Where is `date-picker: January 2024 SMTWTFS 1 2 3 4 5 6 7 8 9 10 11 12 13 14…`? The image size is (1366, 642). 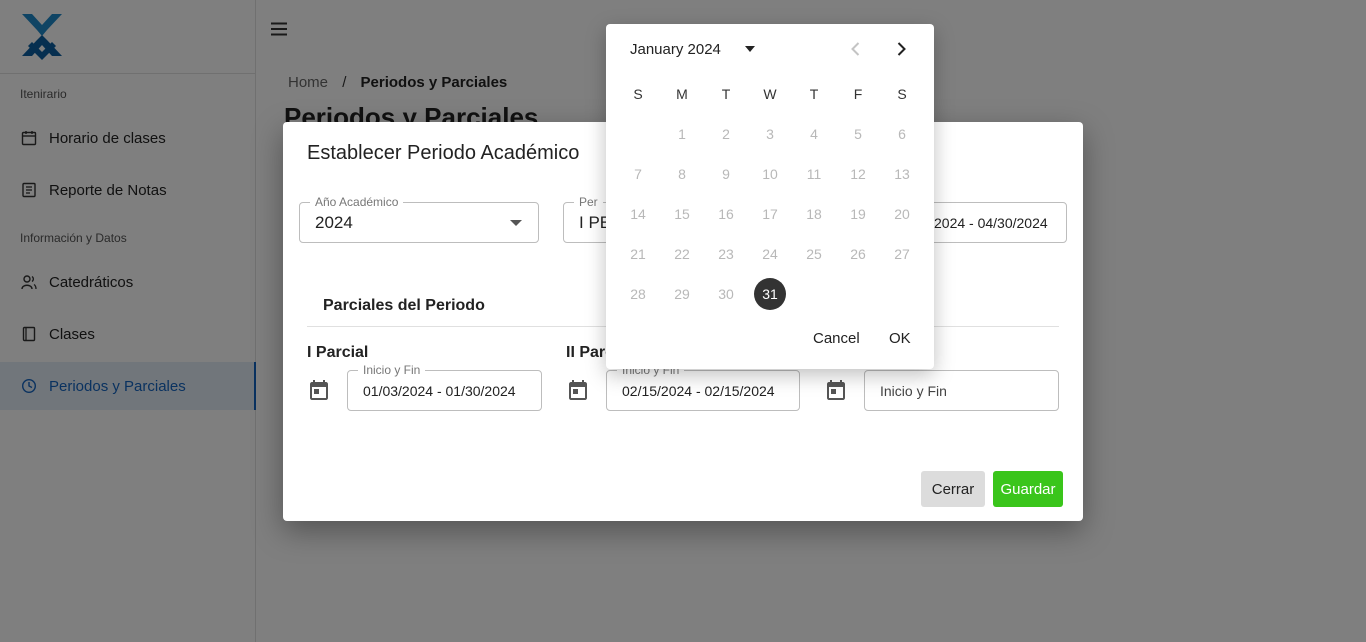 date-picker: January 2024 SMTWTFS 1 2 3 4 5 6 7 8 9 10 11 12 13 14… is located at coordinates (770, 196).